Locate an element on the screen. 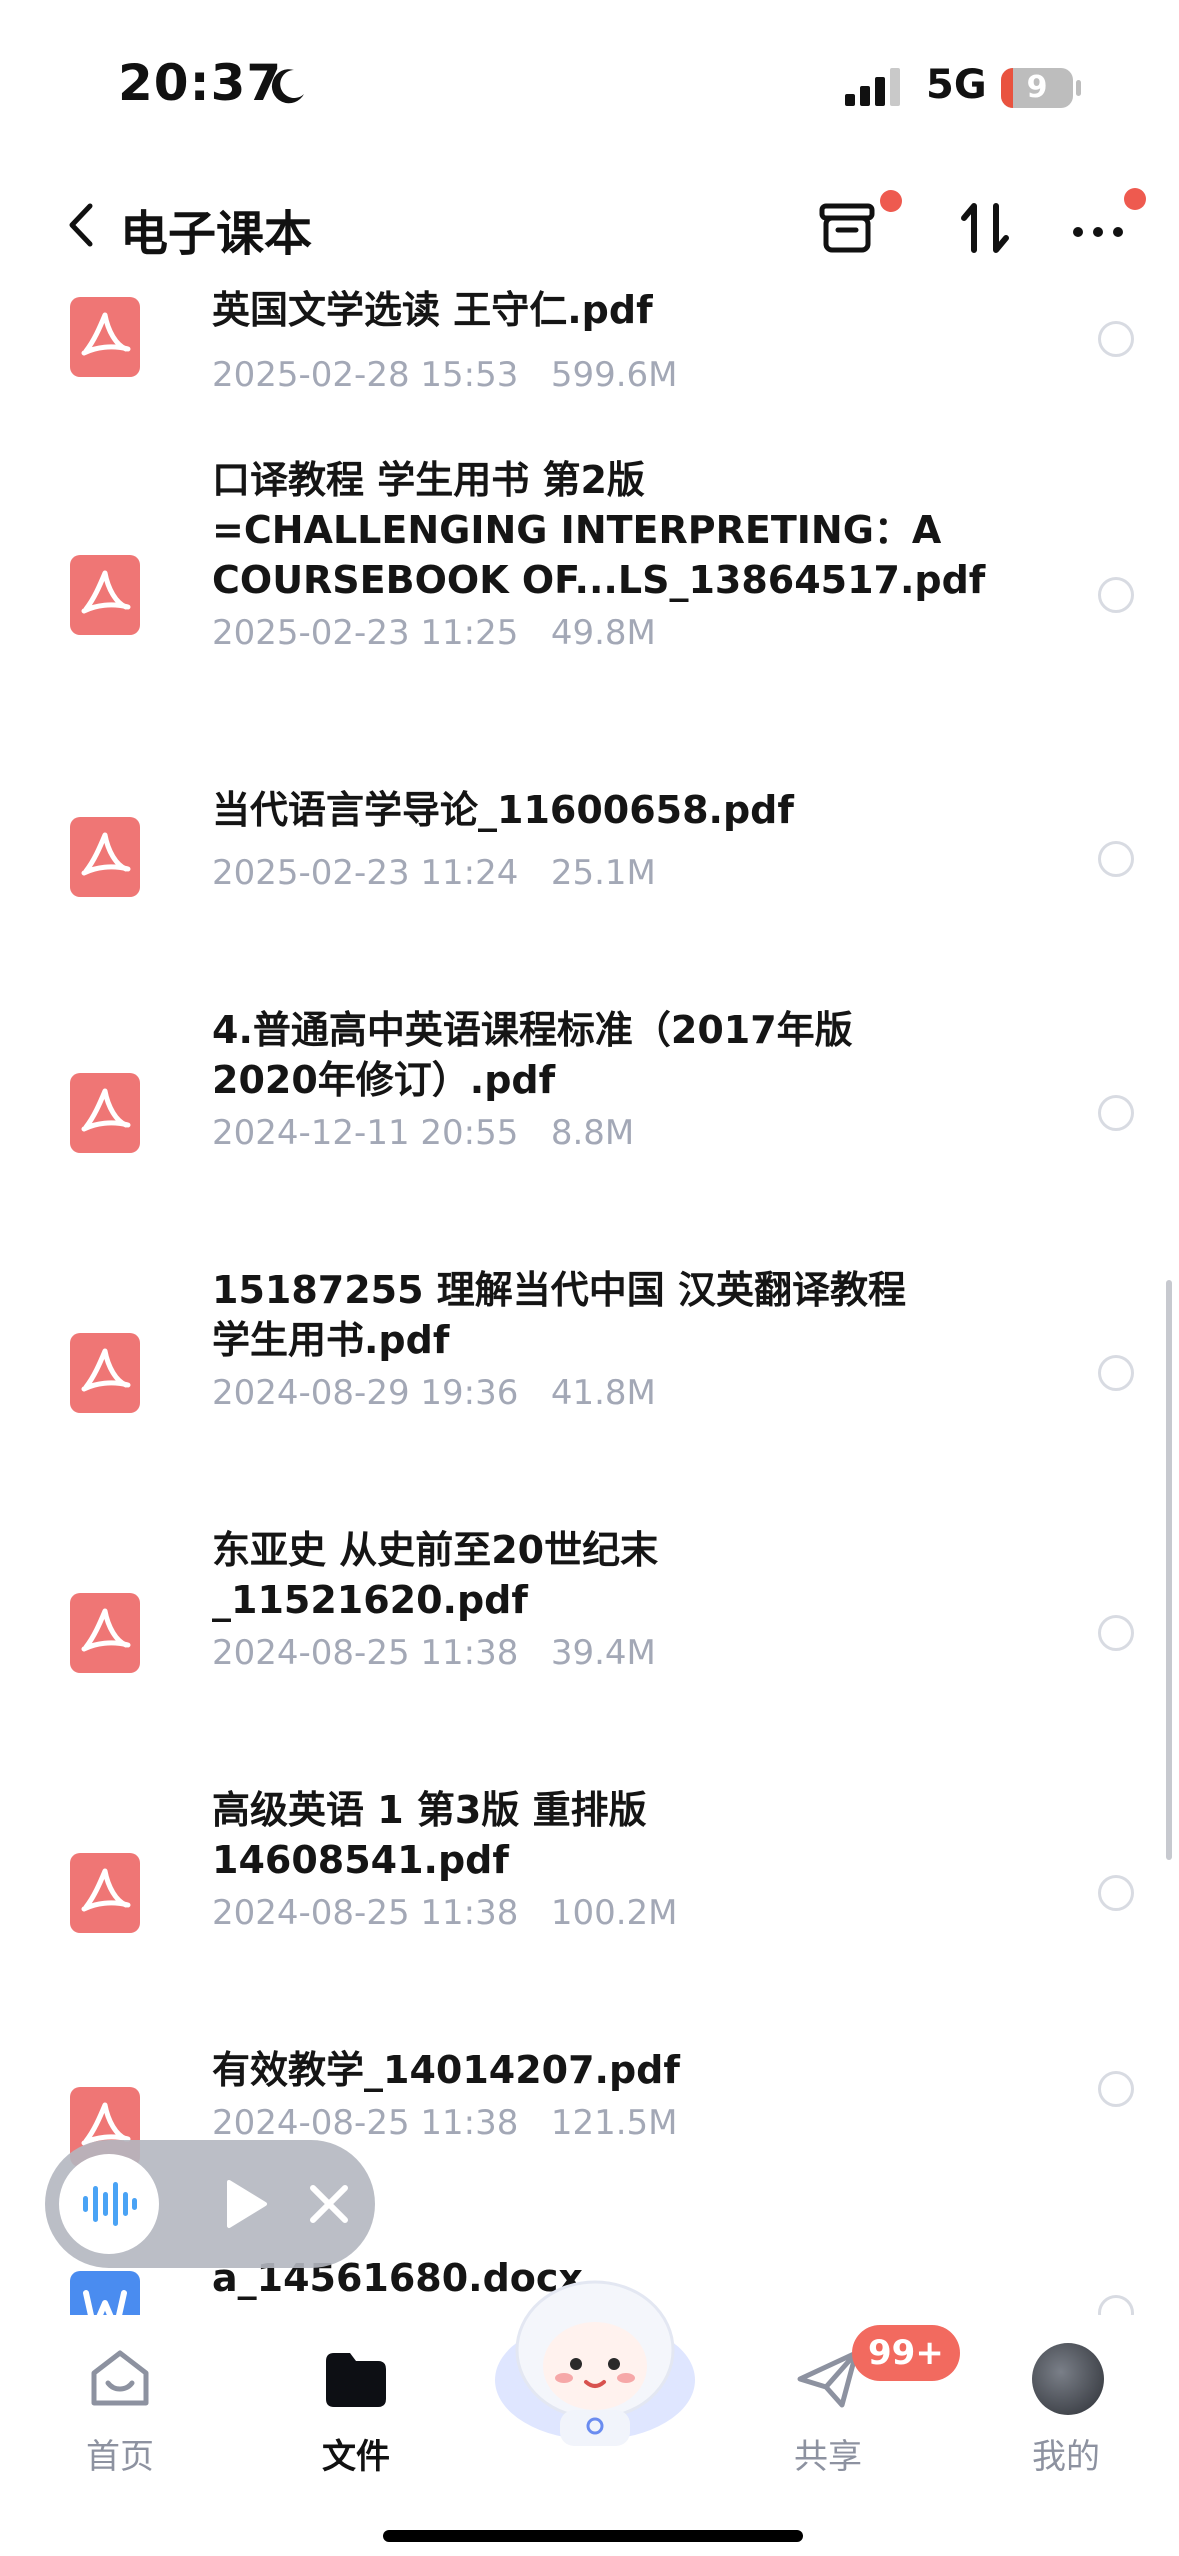 Image resolution: width=1179 pixels, height=2556 pixels. sort-icon is located at coordinates (988, 228).